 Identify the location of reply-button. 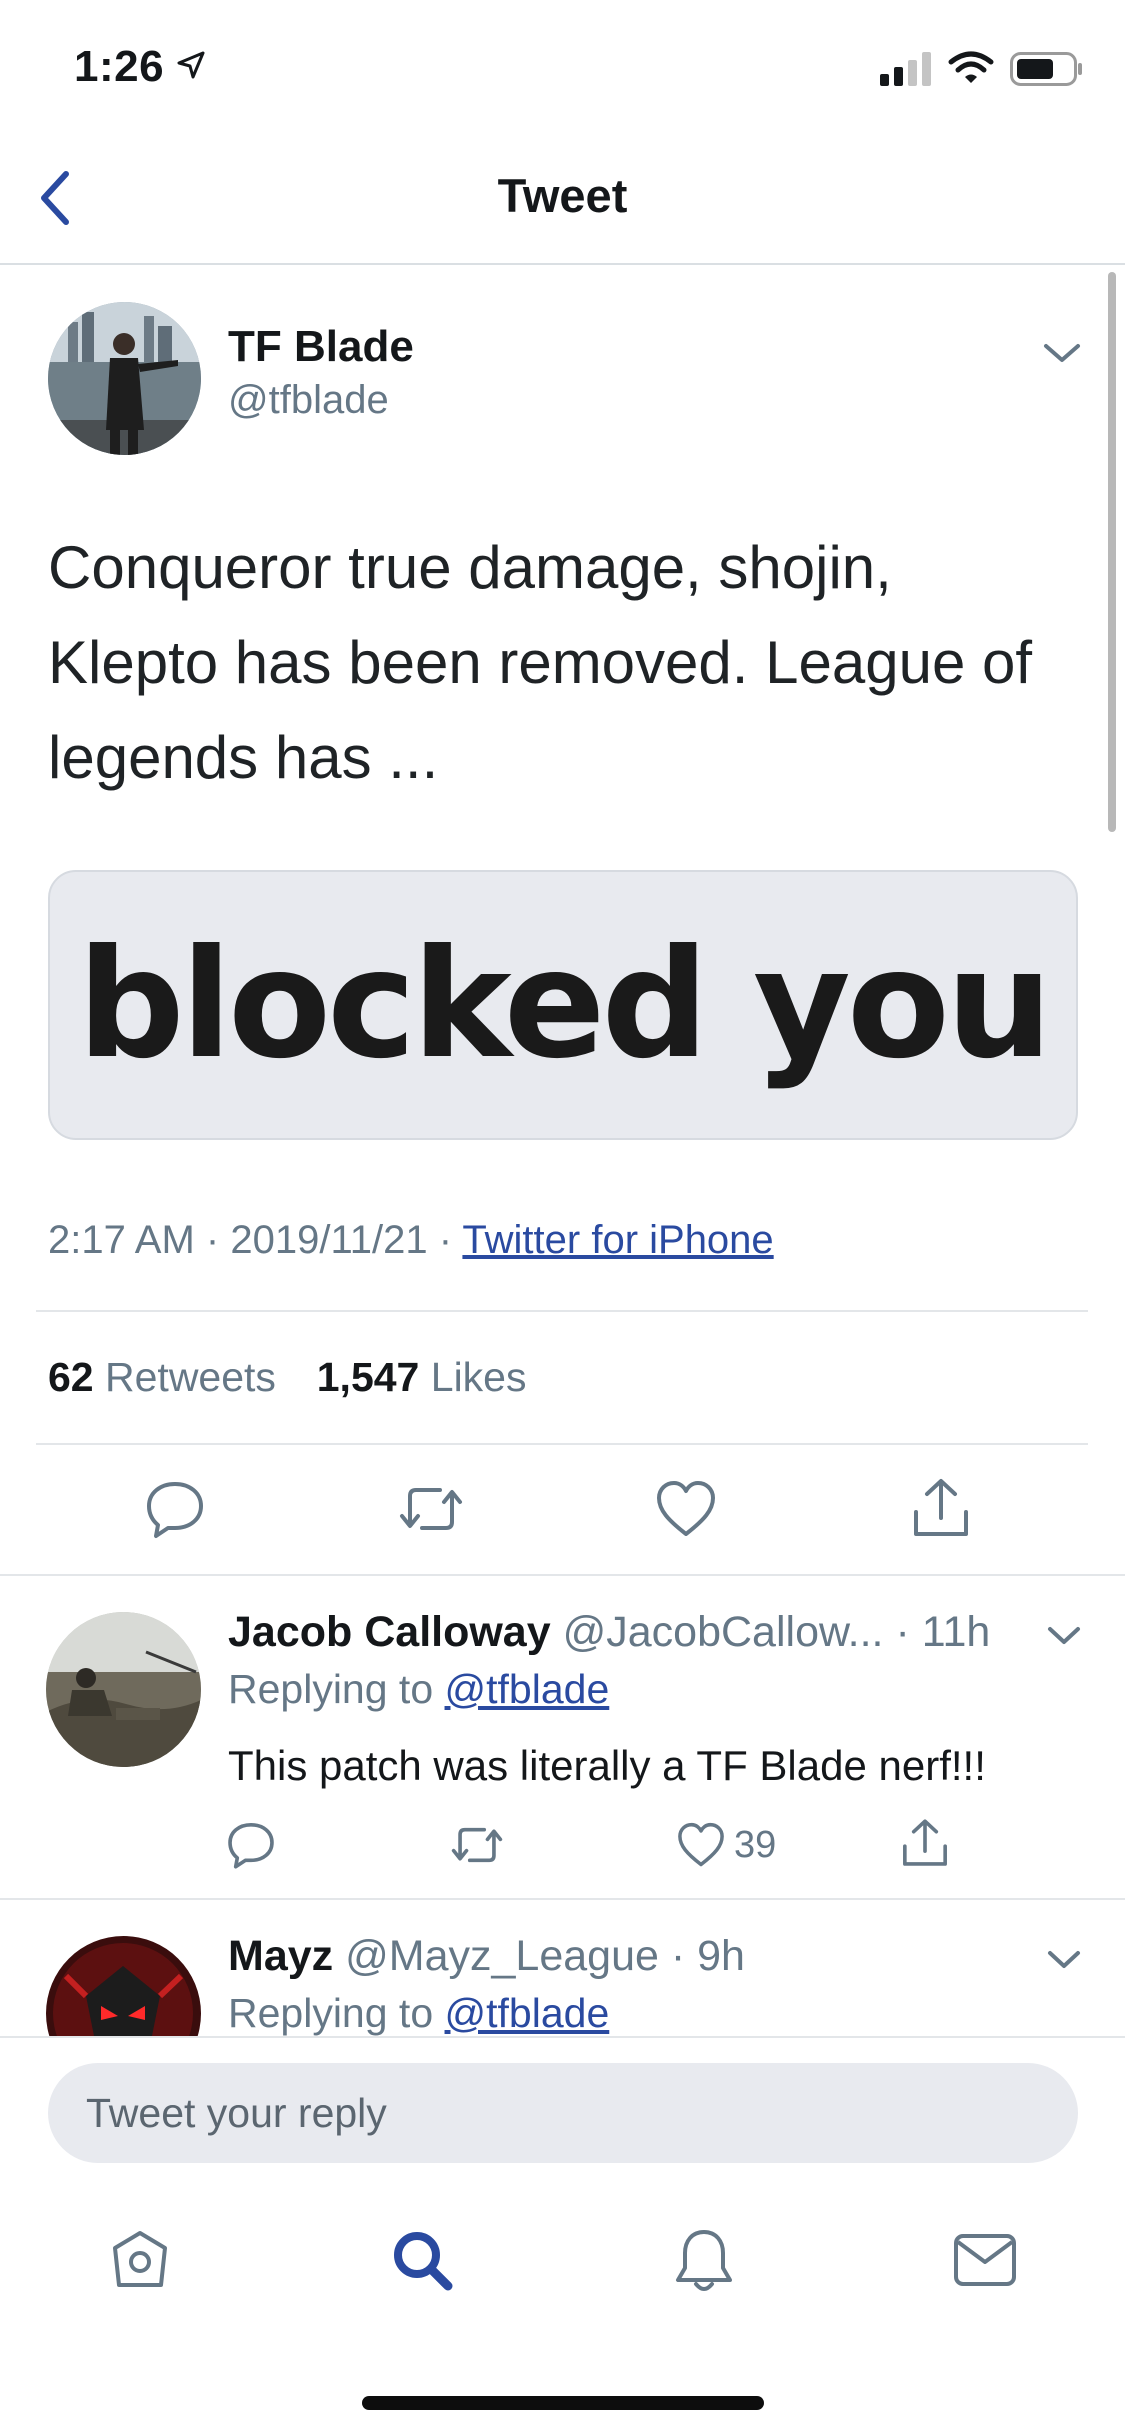
(175, 1509).